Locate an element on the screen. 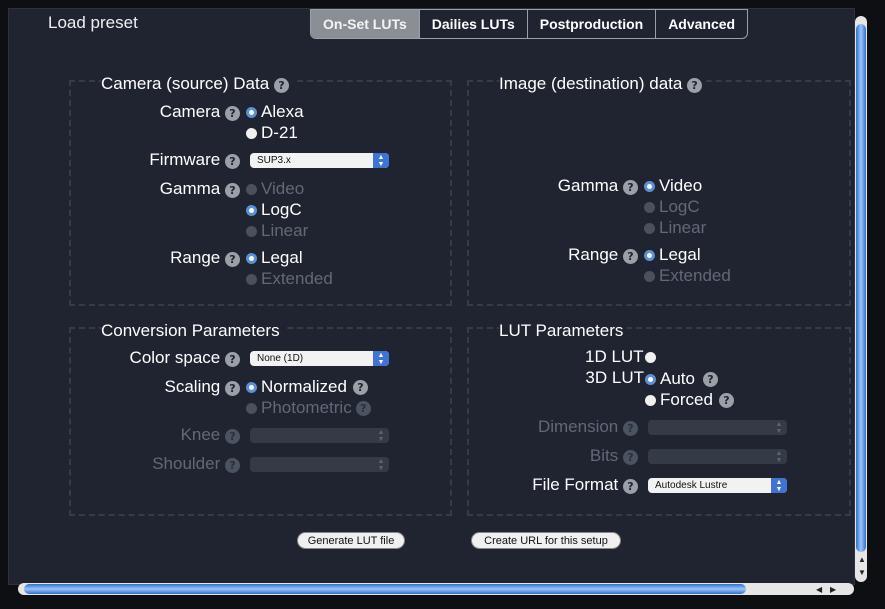 The image size is (885, 609). scaling-label-text: Scaling is located at coordinates (192, 386).